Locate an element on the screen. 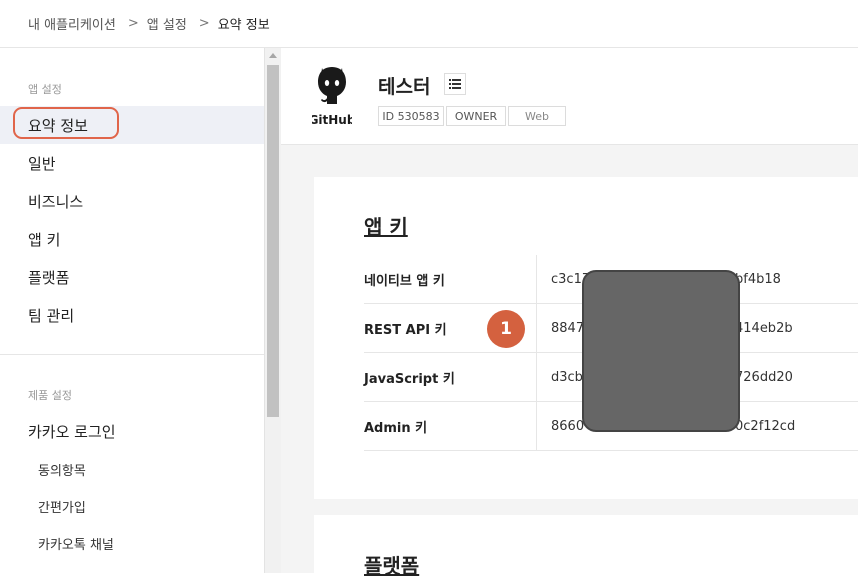 This screenshot has width=858, height=579. key-value-start: 8847 is located at coordinates (567, 328).